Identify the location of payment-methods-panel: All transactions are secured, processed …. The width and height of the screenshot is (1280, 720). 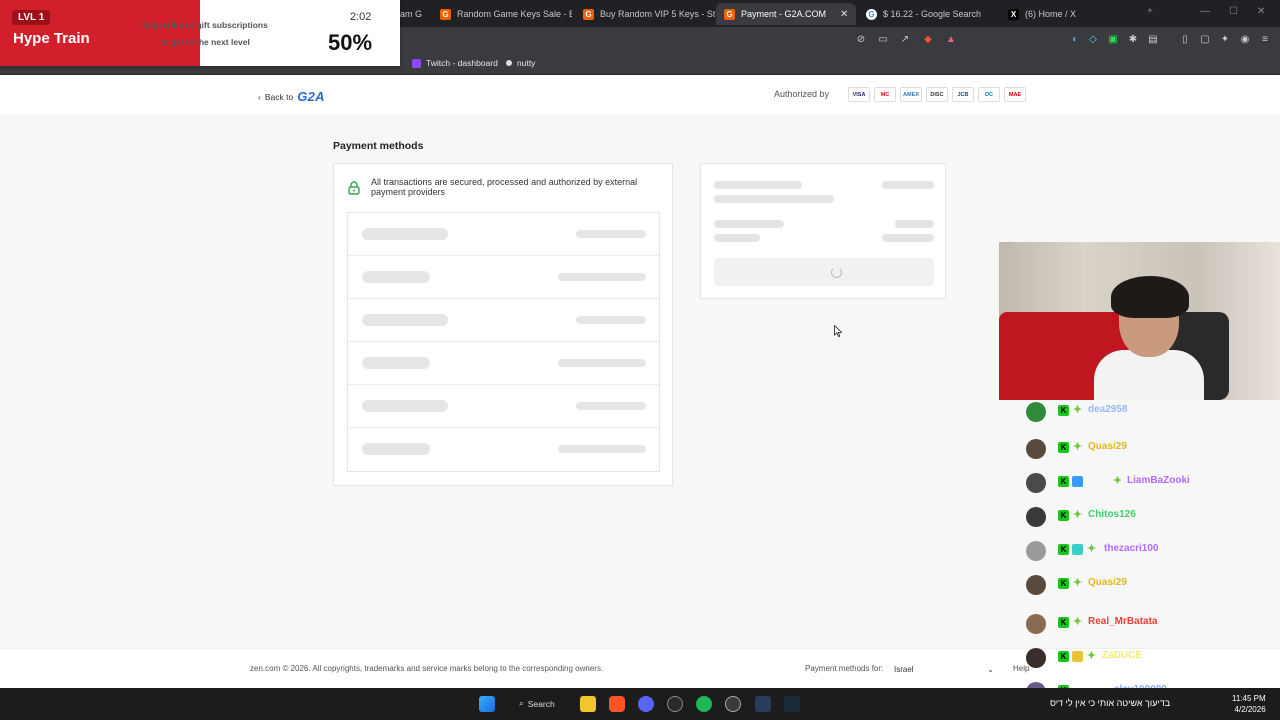
(503, 324).